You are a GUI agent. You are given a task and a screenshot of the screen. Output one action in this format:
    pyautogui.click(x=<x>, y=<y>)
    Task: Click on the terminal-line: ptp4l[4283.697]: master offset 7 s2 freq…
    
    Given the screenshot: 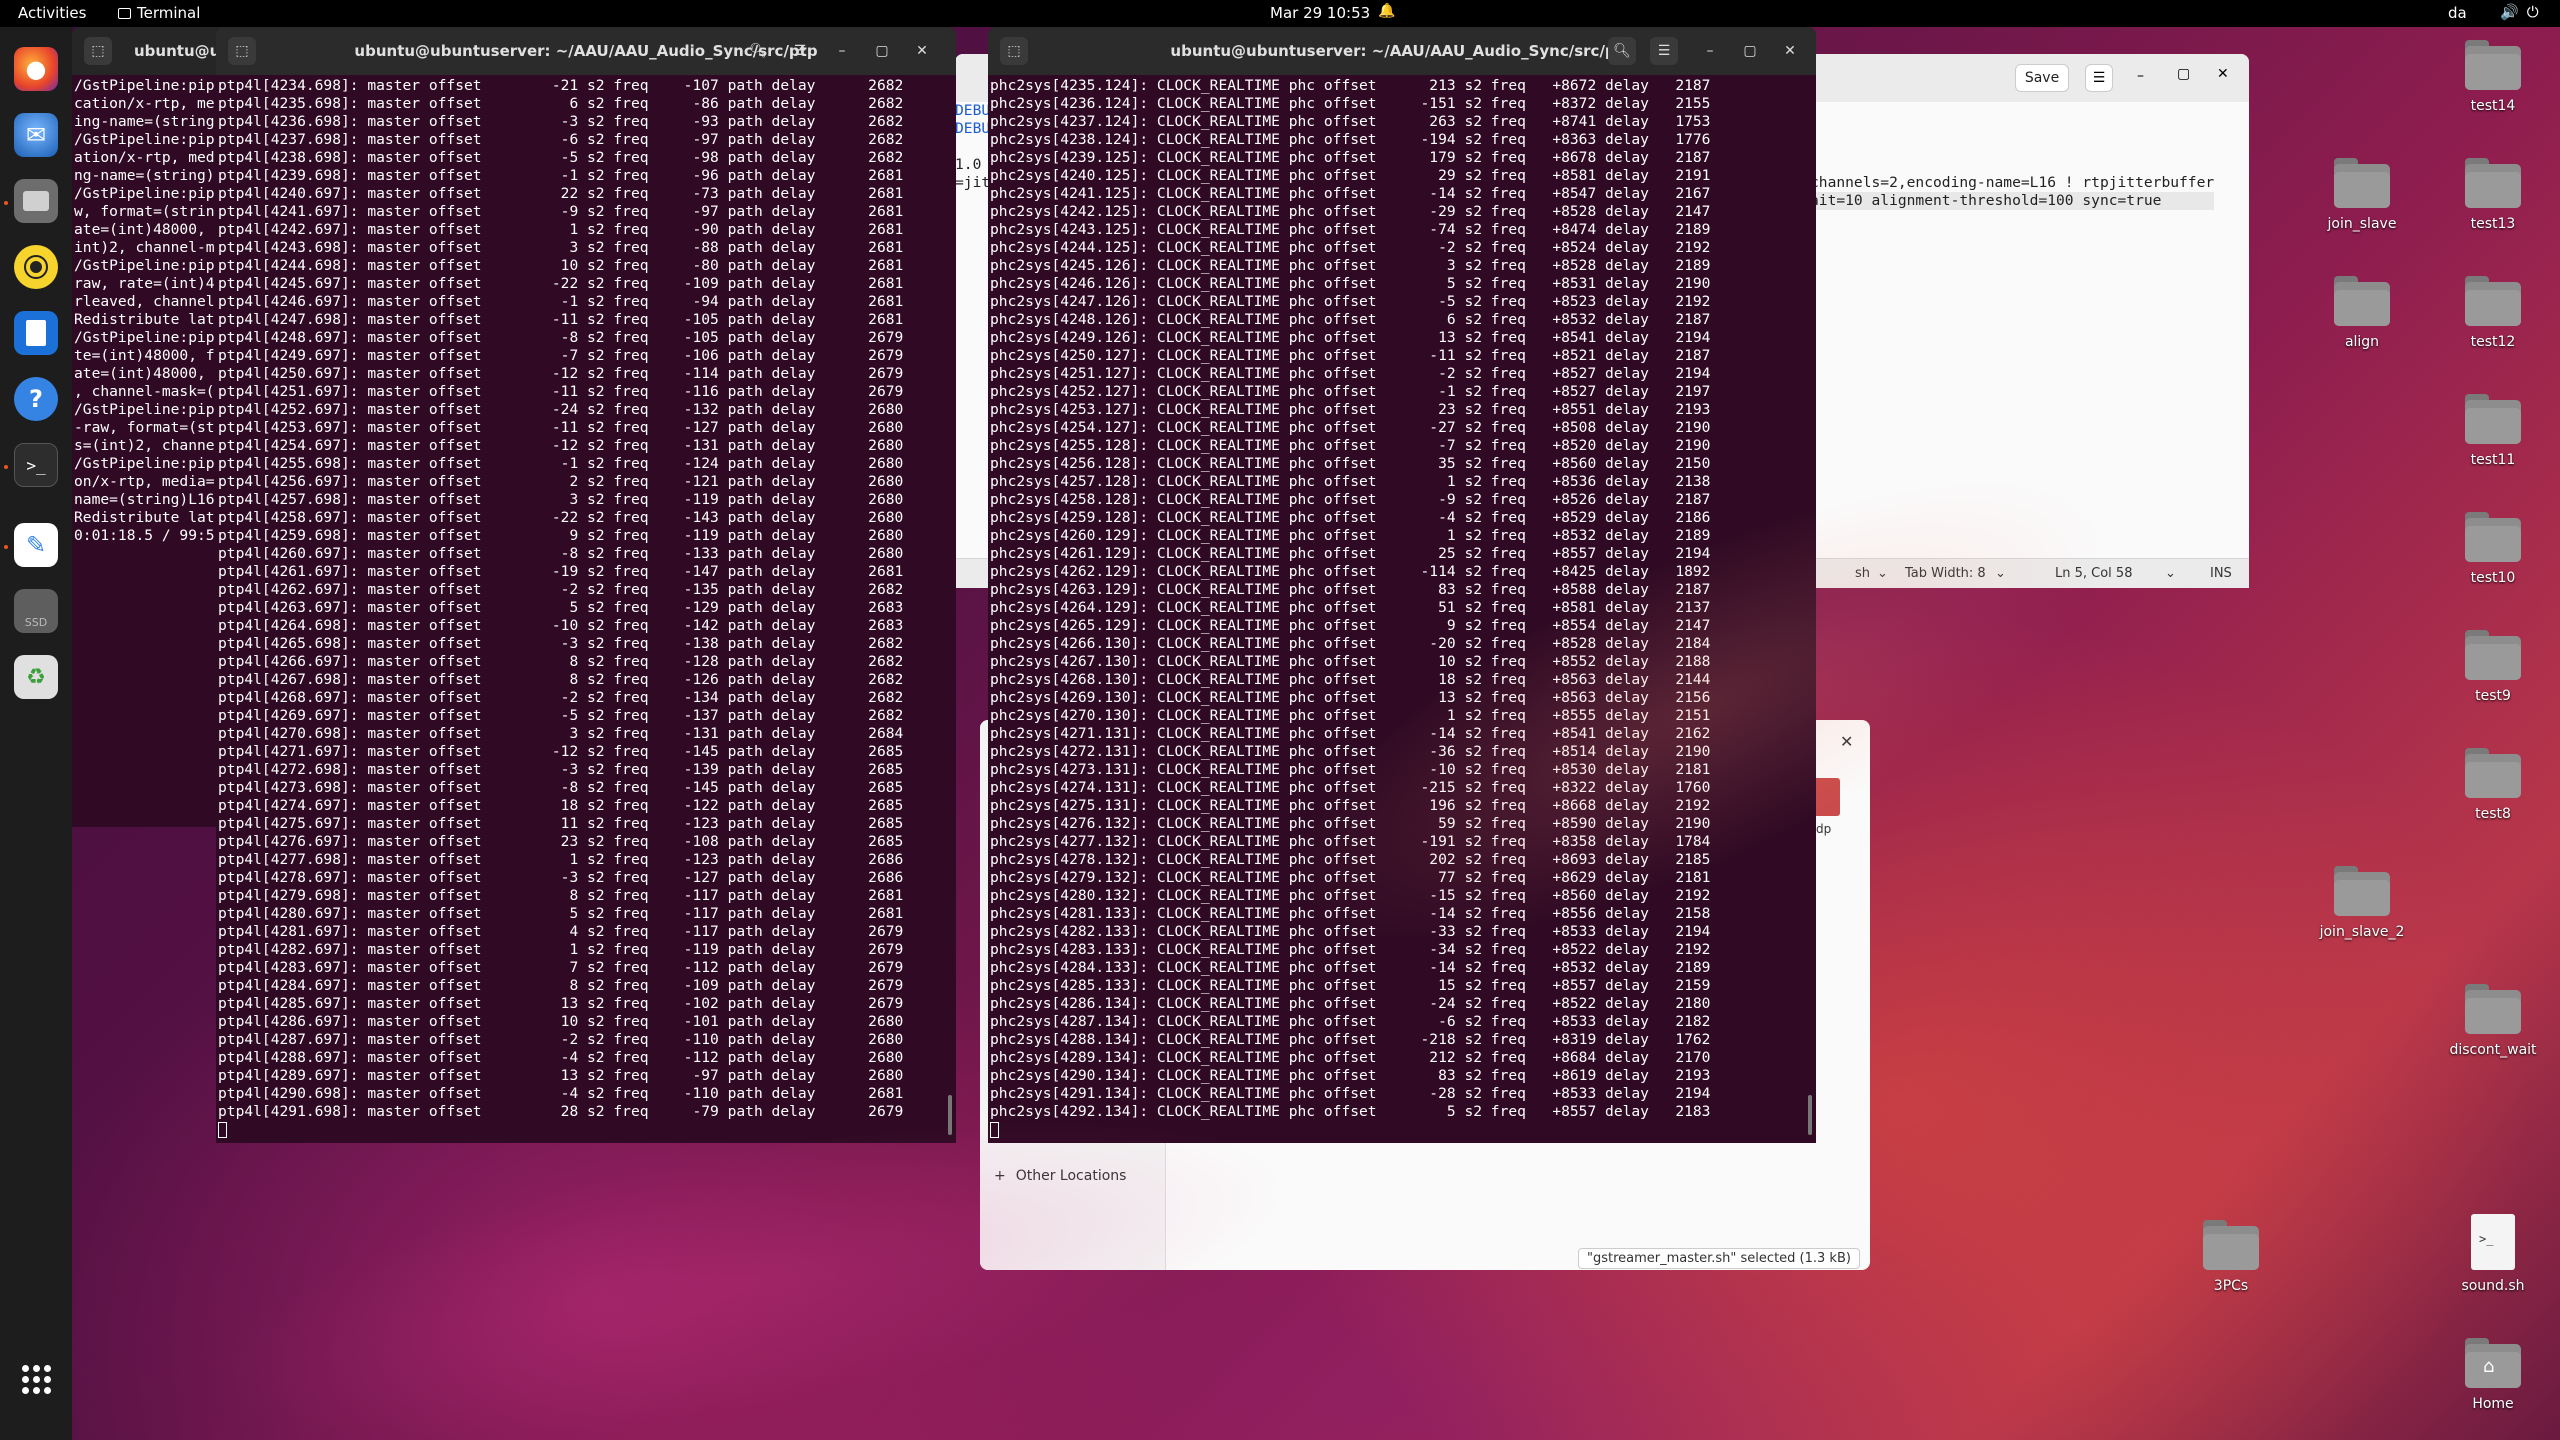 What is the action you would take?
    pyautogui.click(x=561, y=967)
    